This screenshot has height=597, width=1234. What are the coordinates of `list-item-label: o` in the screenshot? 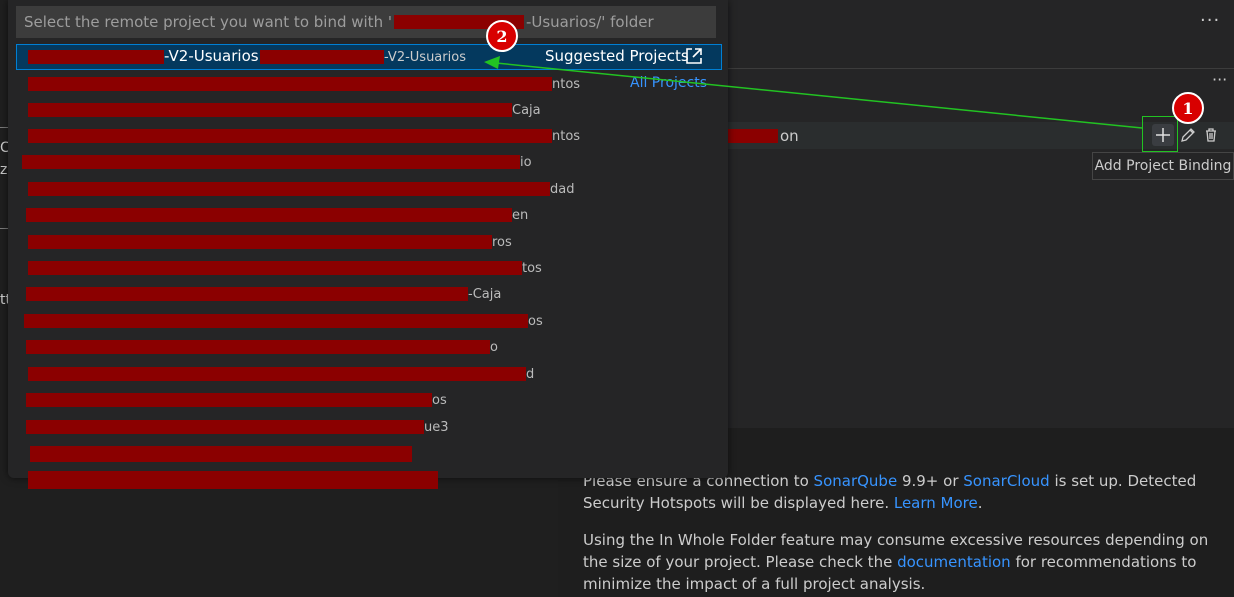 It's located at (494, 347).